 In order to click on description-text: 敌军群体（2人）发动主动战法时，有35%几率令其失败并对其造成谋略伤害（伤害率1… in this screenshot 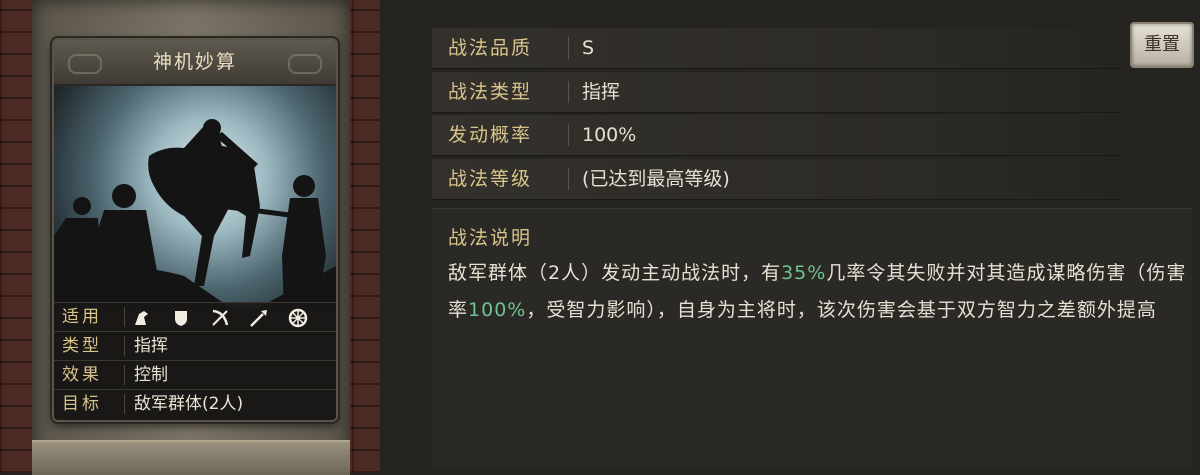, I will do `click(818, 292)`.